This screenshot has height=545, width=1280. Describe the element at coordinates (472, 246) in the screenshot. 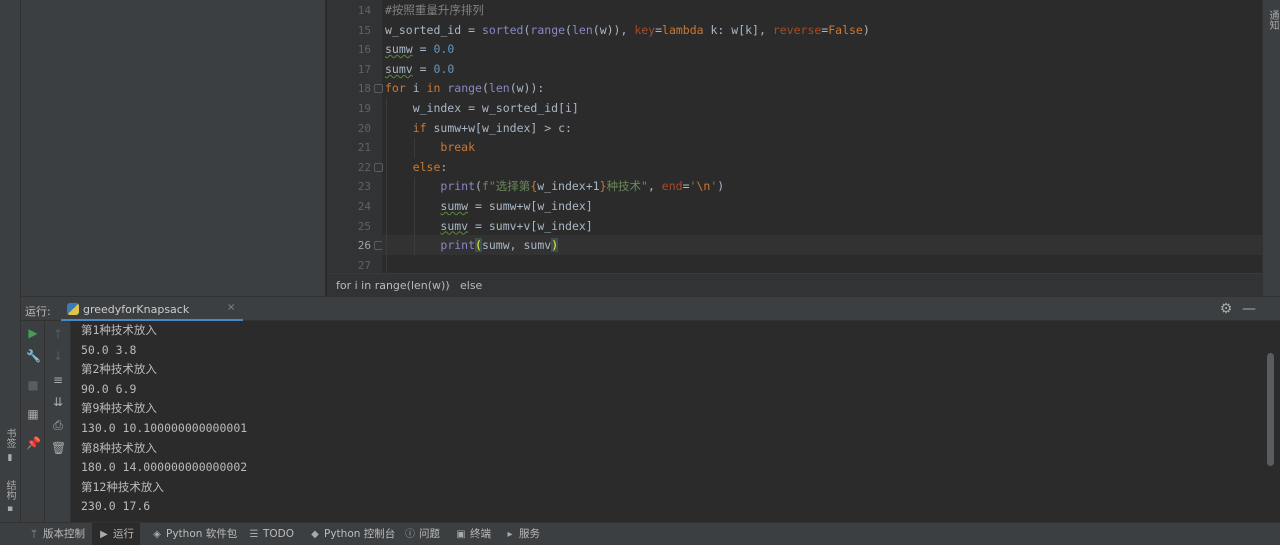

I see `code-line: print(sumw, sumv)` at that location.